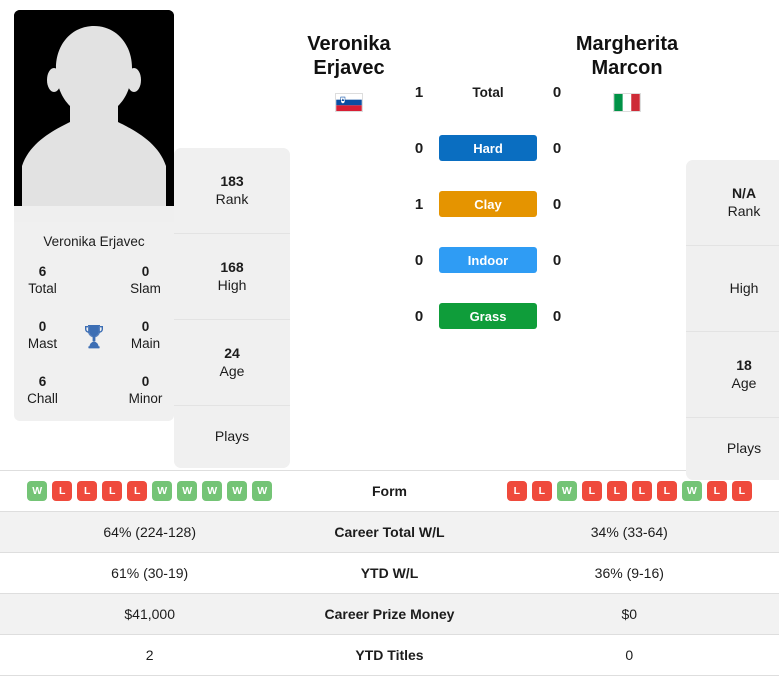 This screenshot has height=699, width=779. Describe the element at coordinates (616, 491) in the screenshot. I see `right-form-badge-5: L` at that location.